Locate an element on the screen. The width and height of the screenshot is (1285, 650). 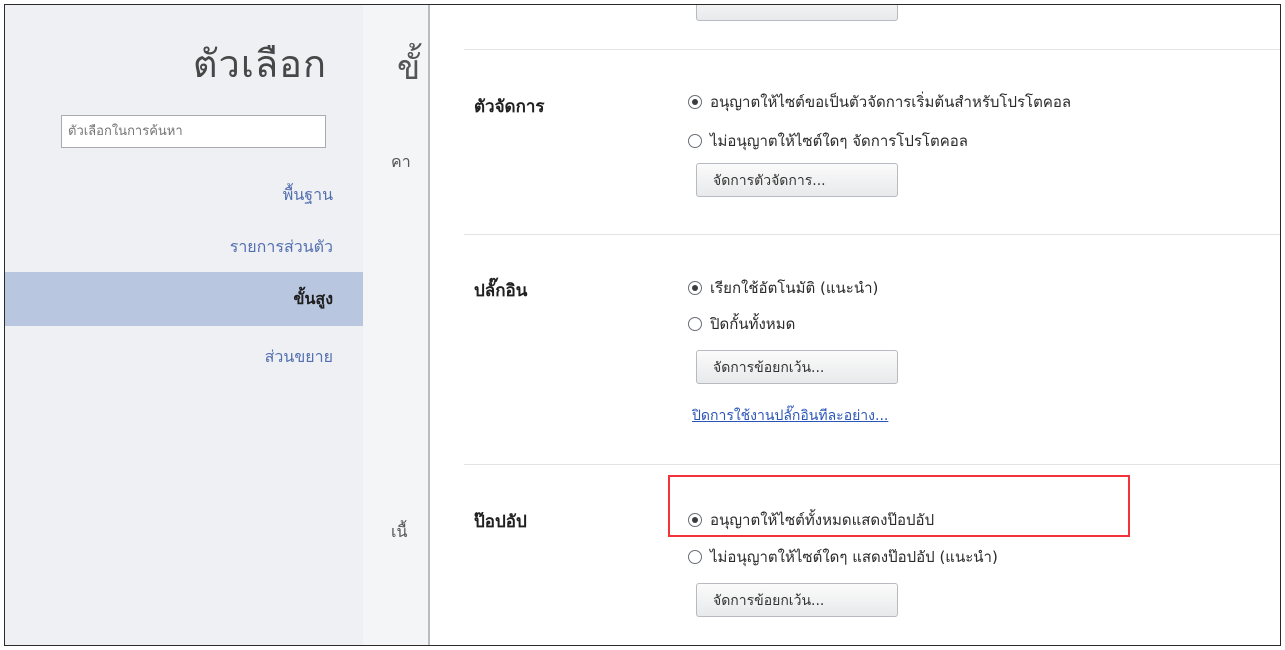
plugins-block-all-option: ปิดกั้นทั้งหมด is located at coordinates (741, 324).